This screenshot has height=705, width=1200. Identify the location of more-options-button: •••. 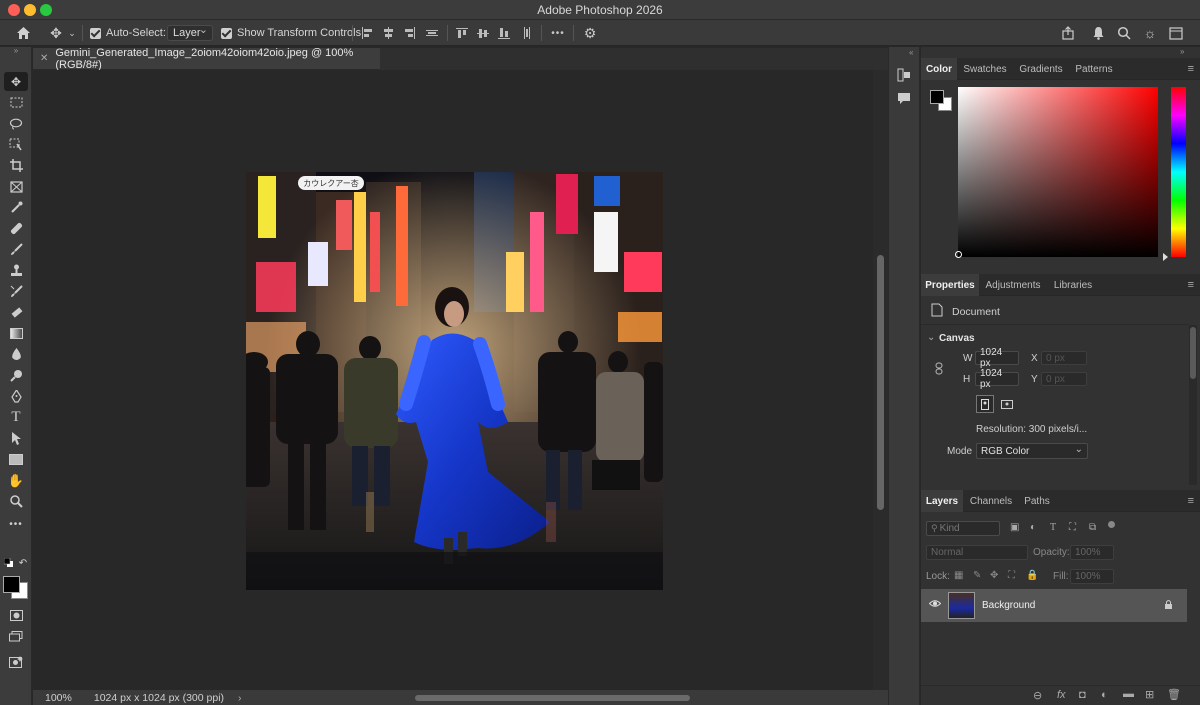
(558, 33).